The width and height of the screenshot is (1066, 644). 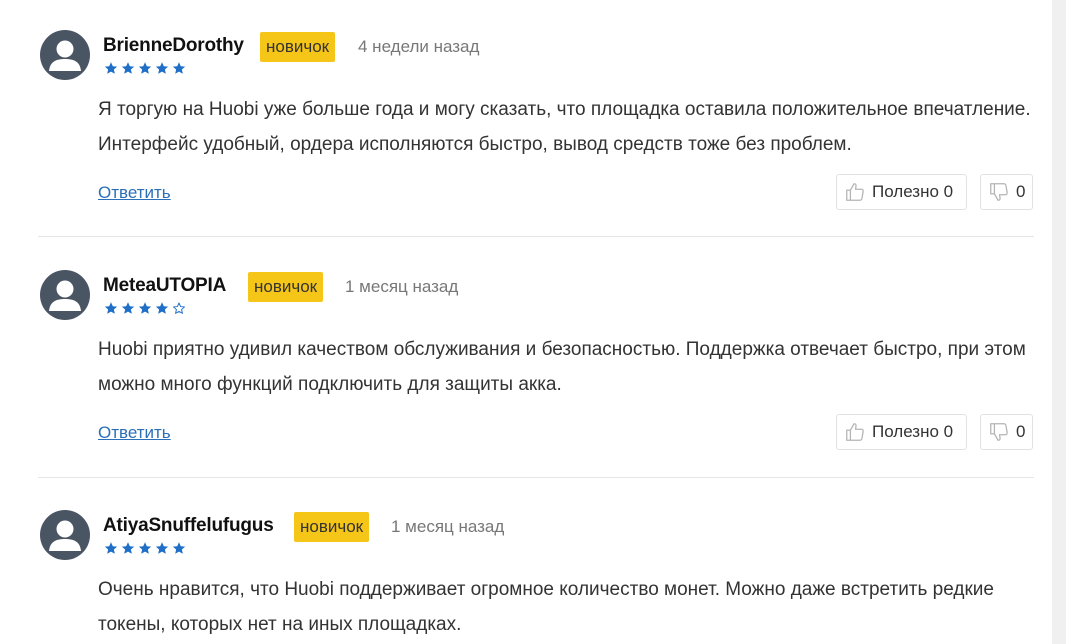 What do you see at coordinates (164, 286) in the screenshot?
I see `review-author: MeteaUTOPIA` at bounding box center [164, 286].